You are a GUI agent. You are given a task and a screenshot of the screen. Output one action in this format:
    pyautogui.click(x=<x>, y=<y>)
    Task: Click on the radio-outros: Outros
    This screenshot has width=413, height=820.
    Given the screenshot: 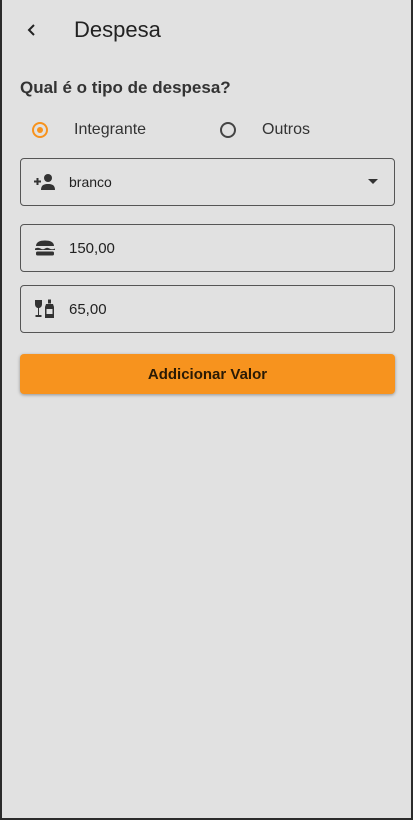 What is the action you would take?
    pyautogui.click(x=265, y=130)
    